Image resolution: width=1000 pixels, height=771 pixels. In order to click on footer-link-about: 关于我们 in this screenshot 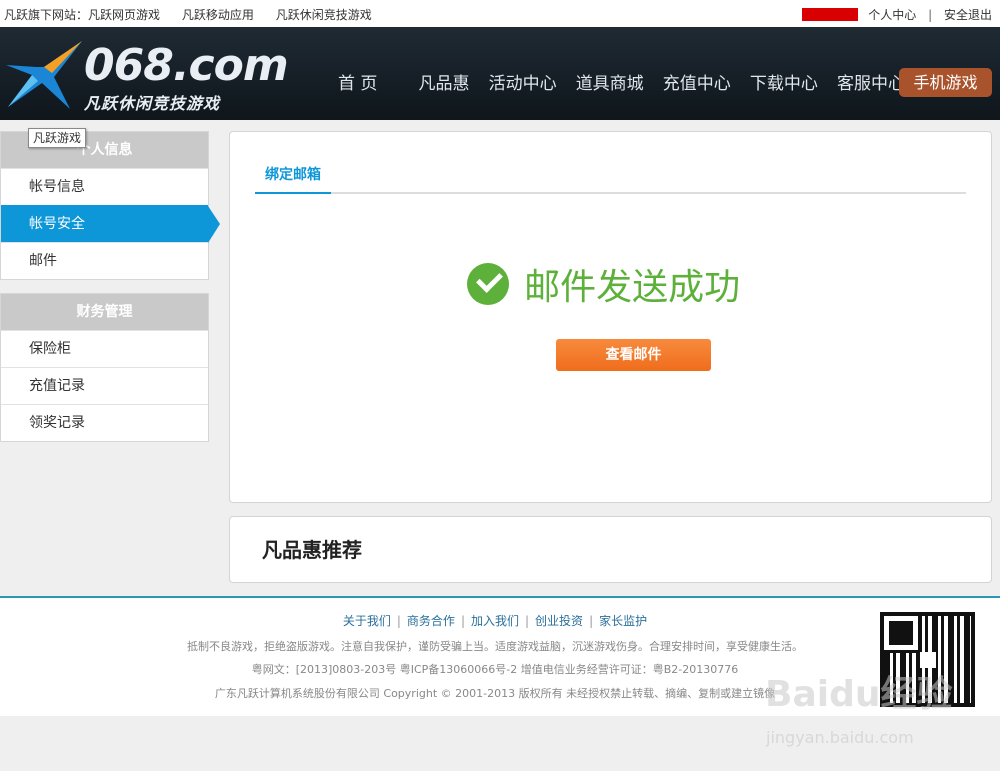, I will do `click(367, 621)`.